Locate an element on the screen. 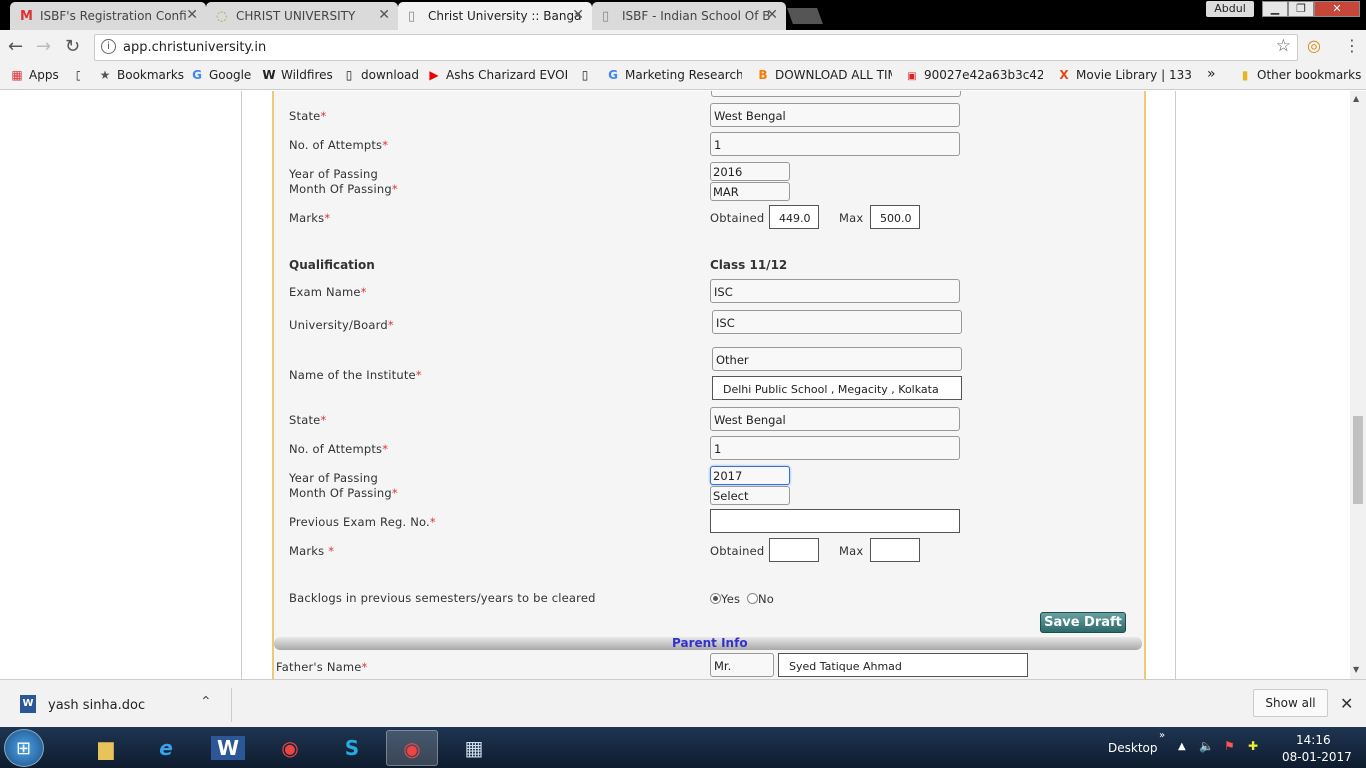  download-shelf: W yash sinha.doc ⌃ Show all ✕ is located at coordinates (683, 703).